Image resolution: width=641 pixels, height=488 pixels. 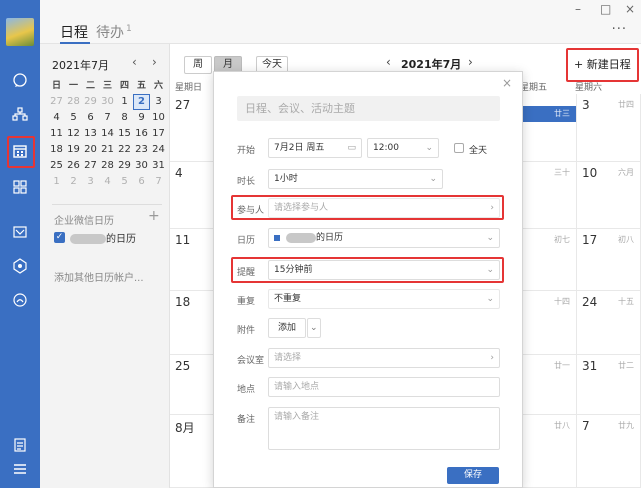 What do you see at coordinates (550, 323) in the screenshot?
I see `day-cell: 十四` at bounding box center [550, 323].